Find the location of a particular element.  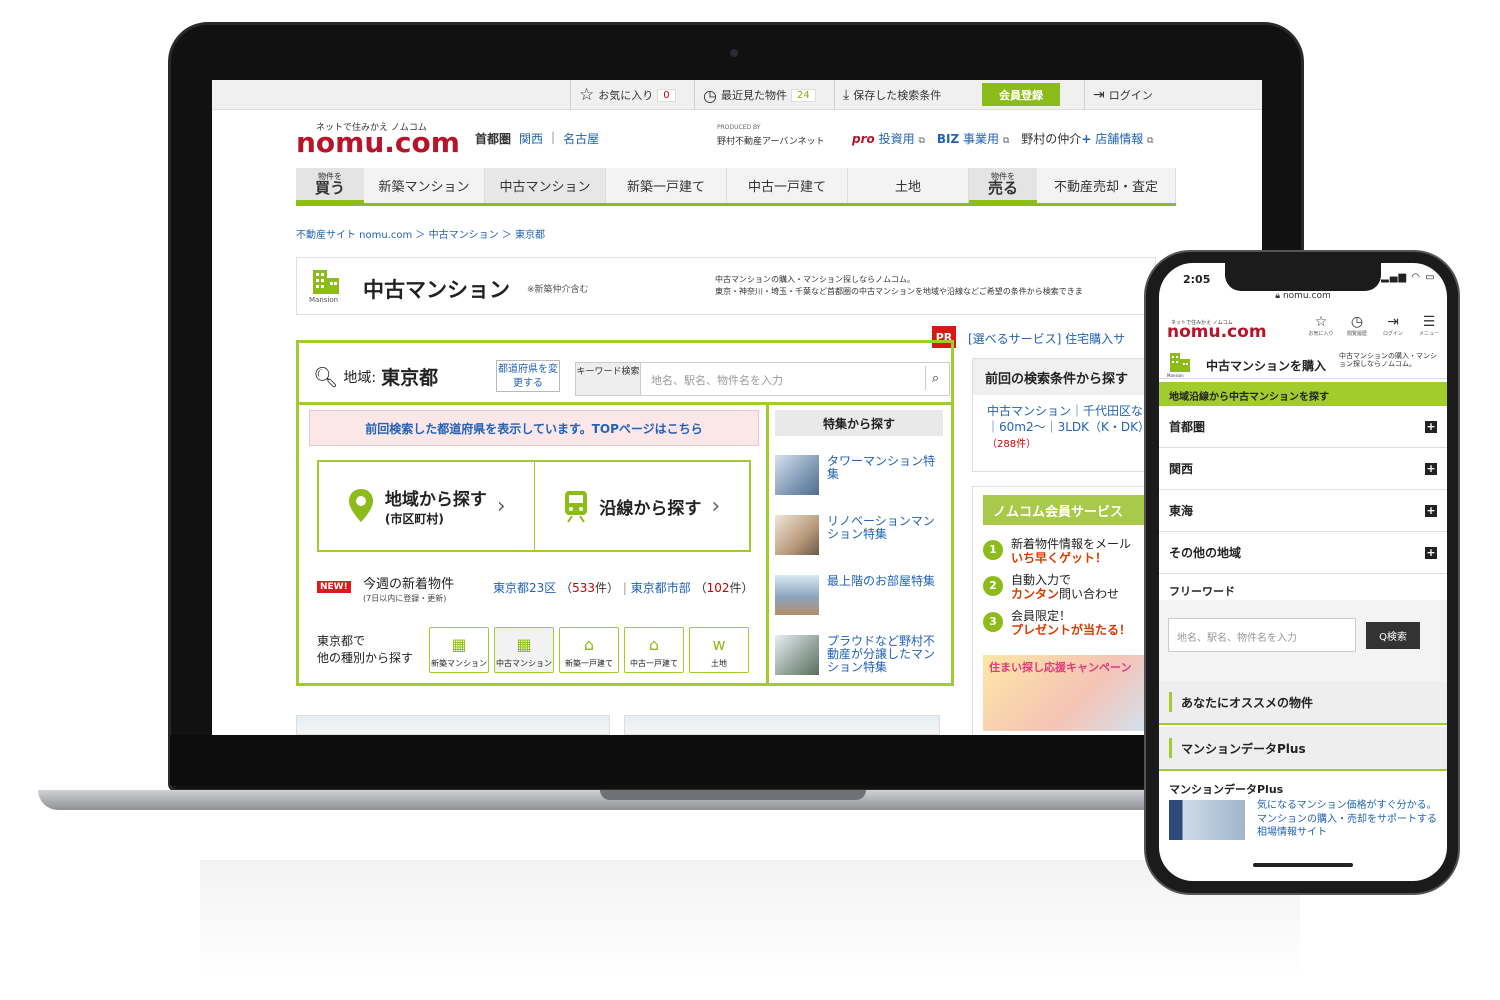

new-count-city: 102 is located at coordinates (718, 588).